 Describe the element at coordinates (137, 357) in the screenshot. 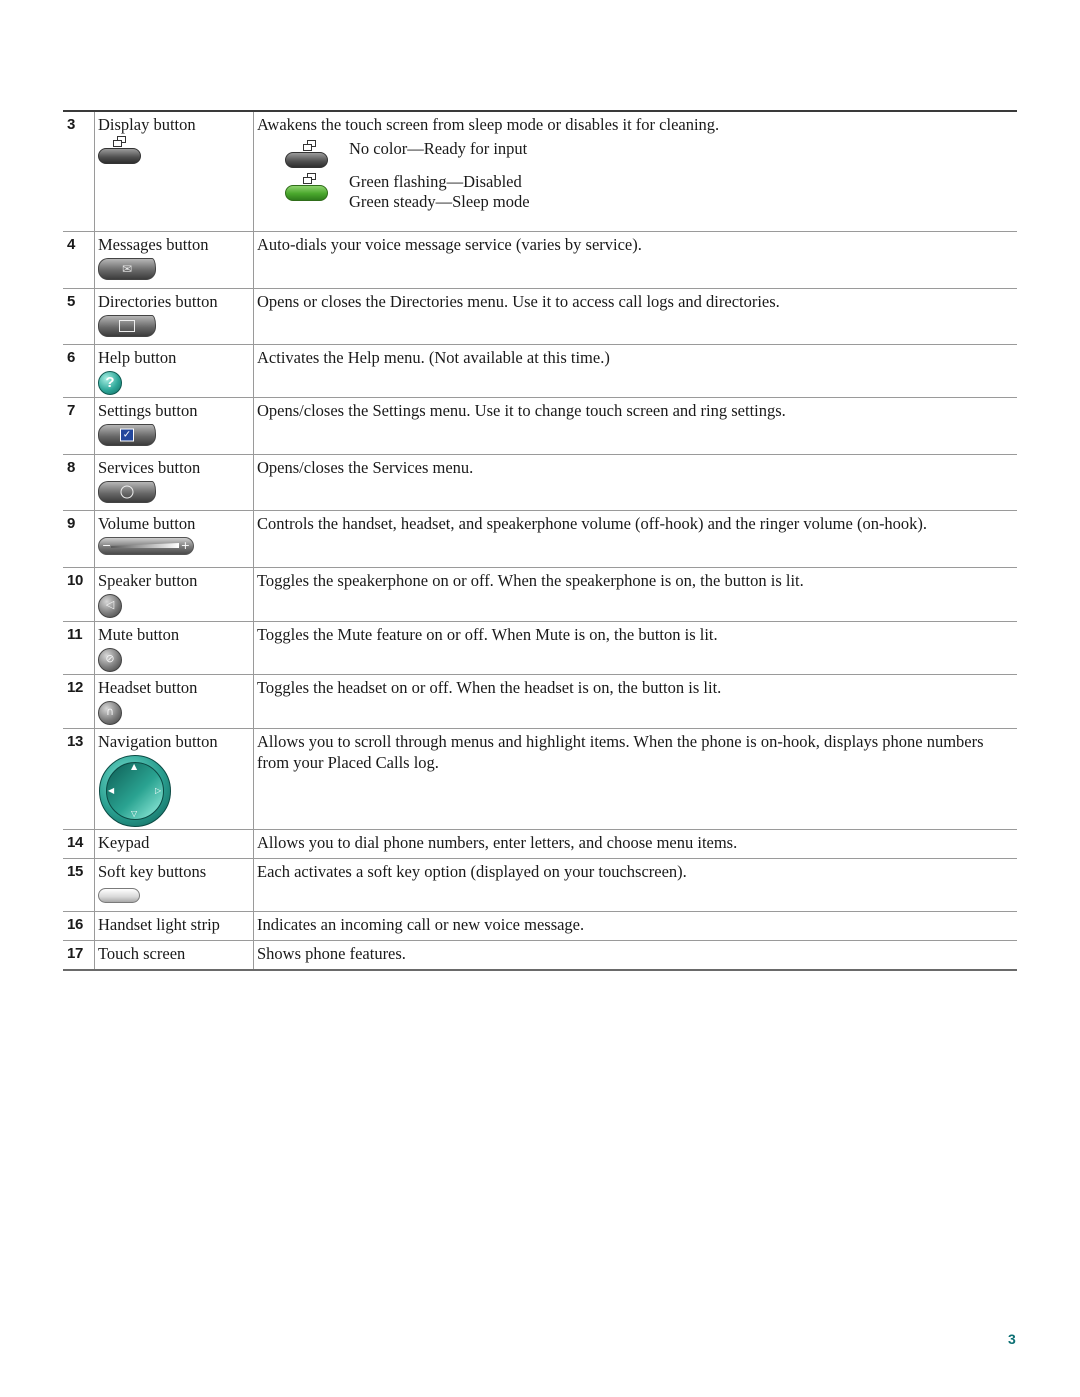

I see `item-name: Help button` at that location.